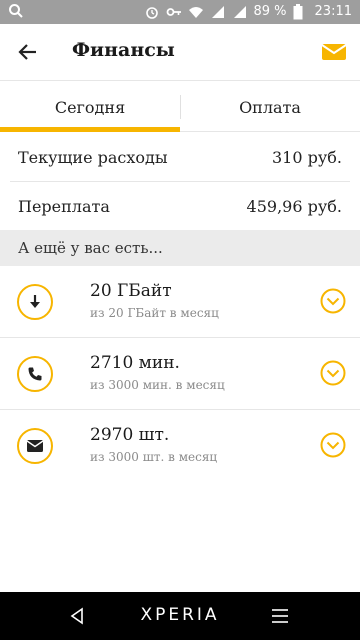 The image size is (360, 640). I want to click on download-icon, so click(35, 302).